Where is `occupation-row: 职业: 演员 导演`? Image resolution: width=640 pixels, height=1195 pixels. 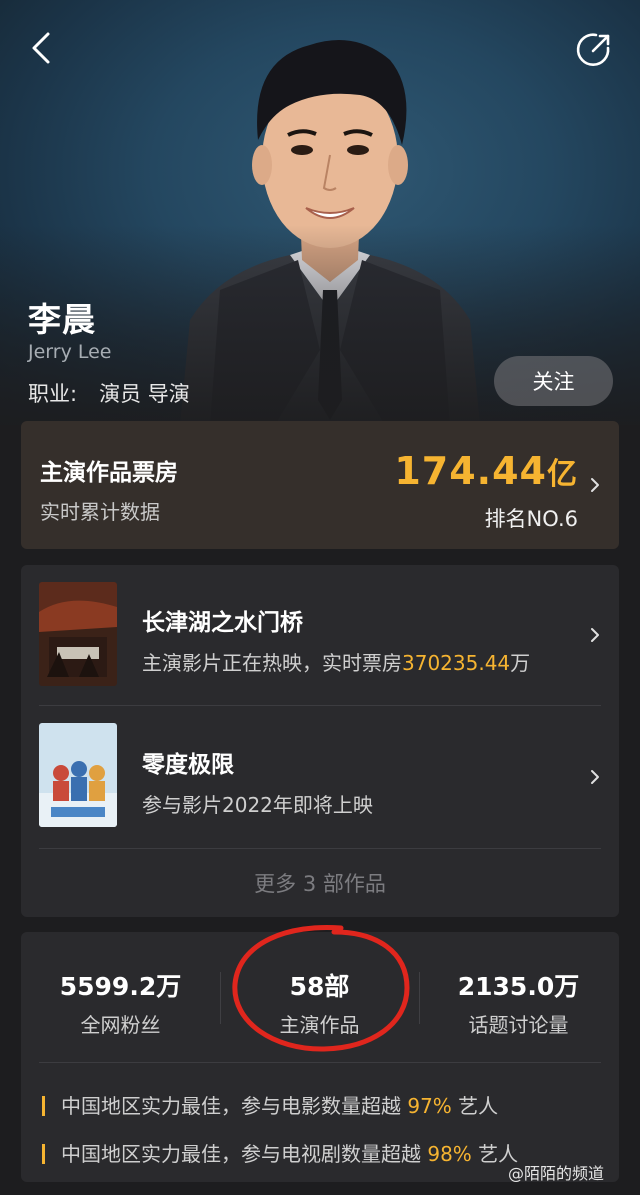 occupation-row: 职业: 演员 导演 is located at coordinates (109, 393).